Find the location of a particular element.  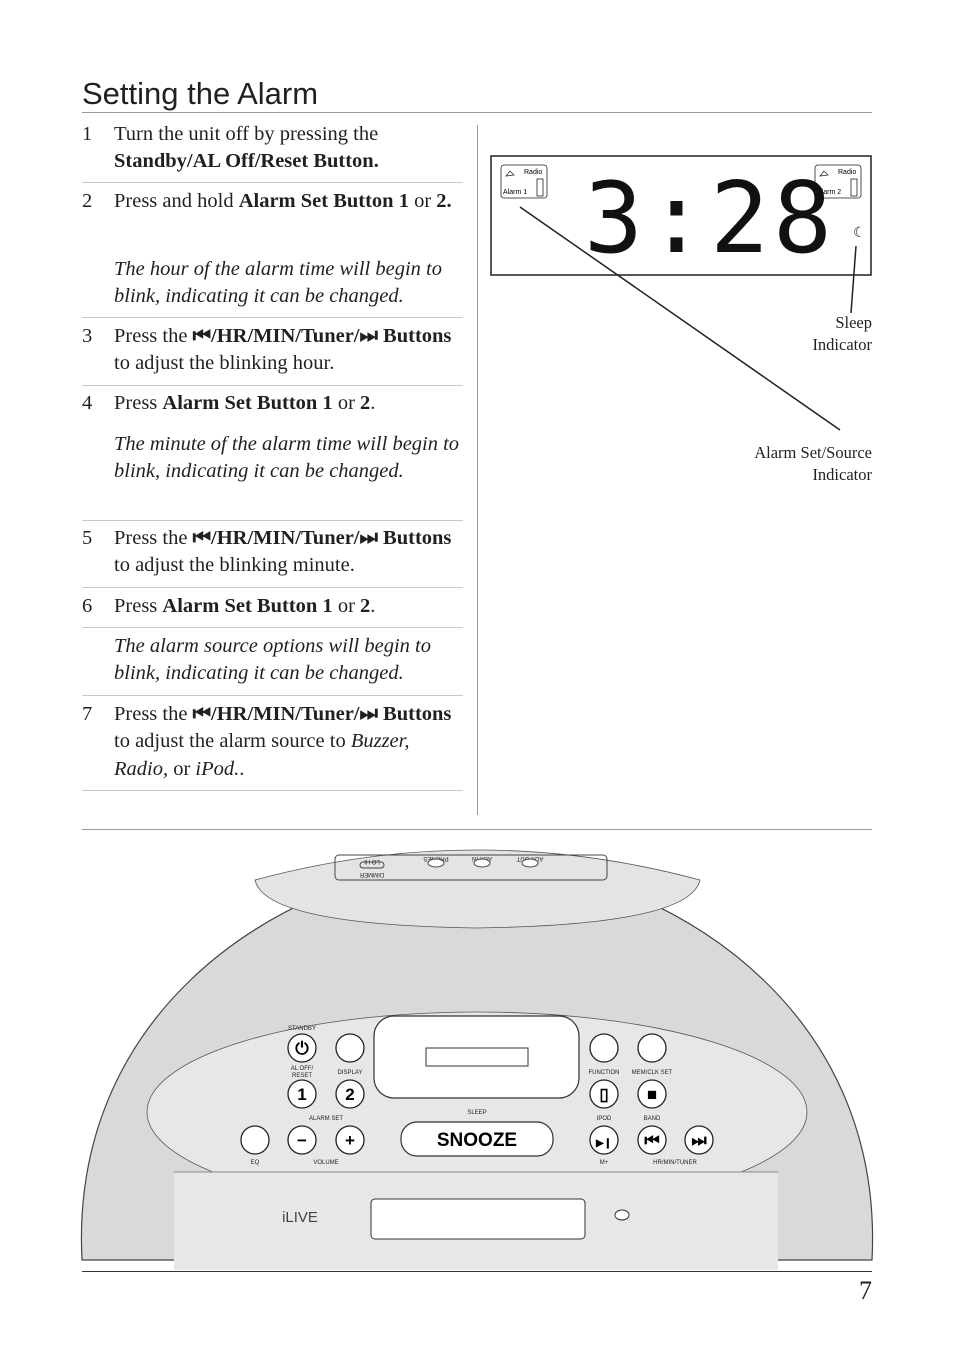

device-label: M+ is located at coordinates (604, 1163).